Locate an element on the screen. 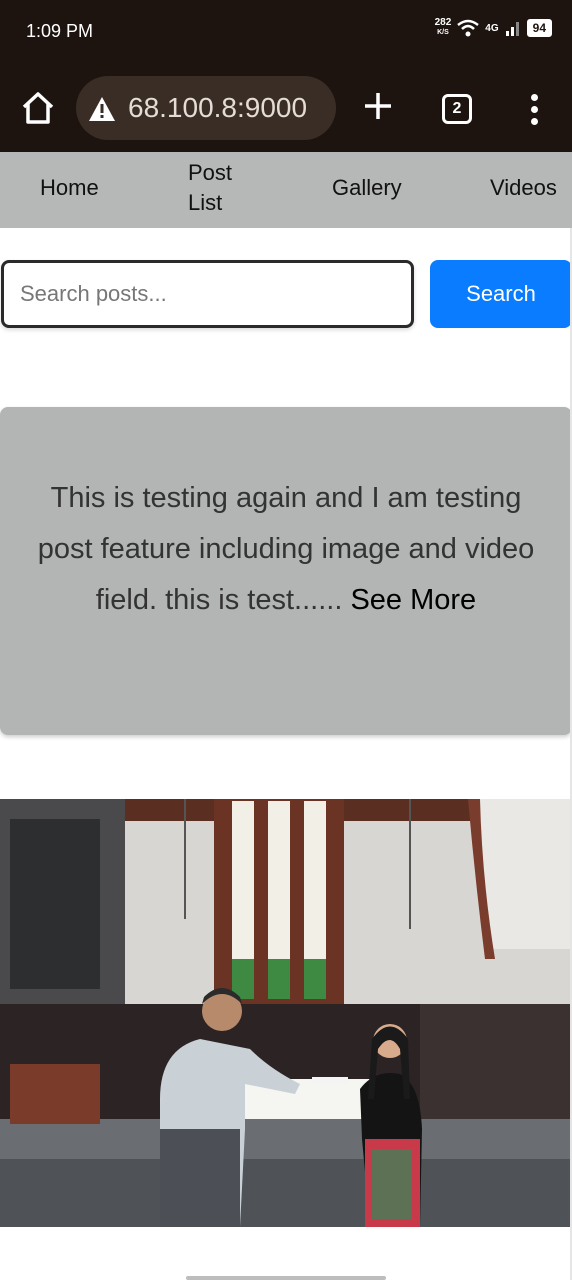  nav-home: Home is located at coordinates (69, 188).